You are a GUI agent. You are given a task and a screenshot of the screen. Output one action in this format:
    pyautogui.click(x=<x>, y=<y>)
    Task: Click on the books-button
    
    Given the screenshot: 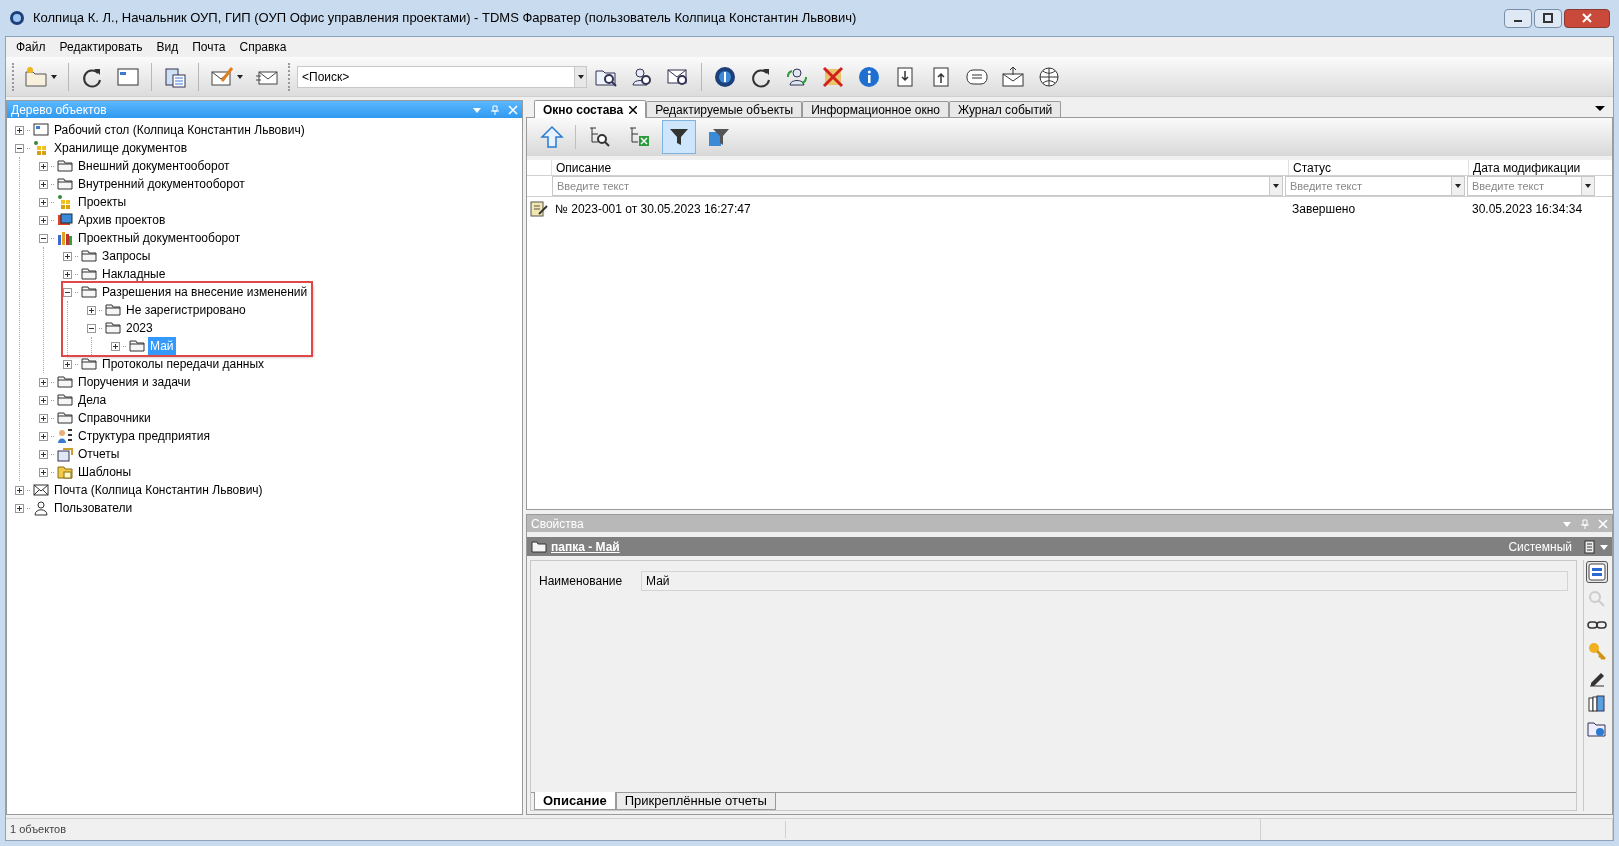 What is the action you would take?
    pyautogui.click(x=1596, y=703)
    